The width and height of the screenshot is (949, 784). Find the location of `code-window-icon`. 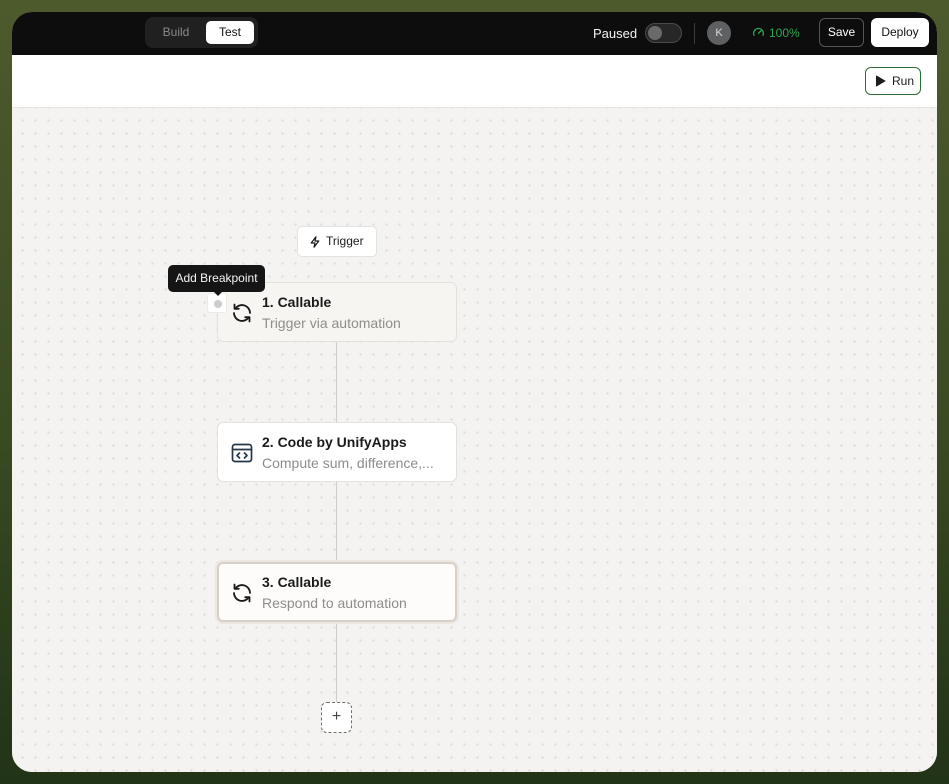

code-window-icon is located at coordinates (242, 453).